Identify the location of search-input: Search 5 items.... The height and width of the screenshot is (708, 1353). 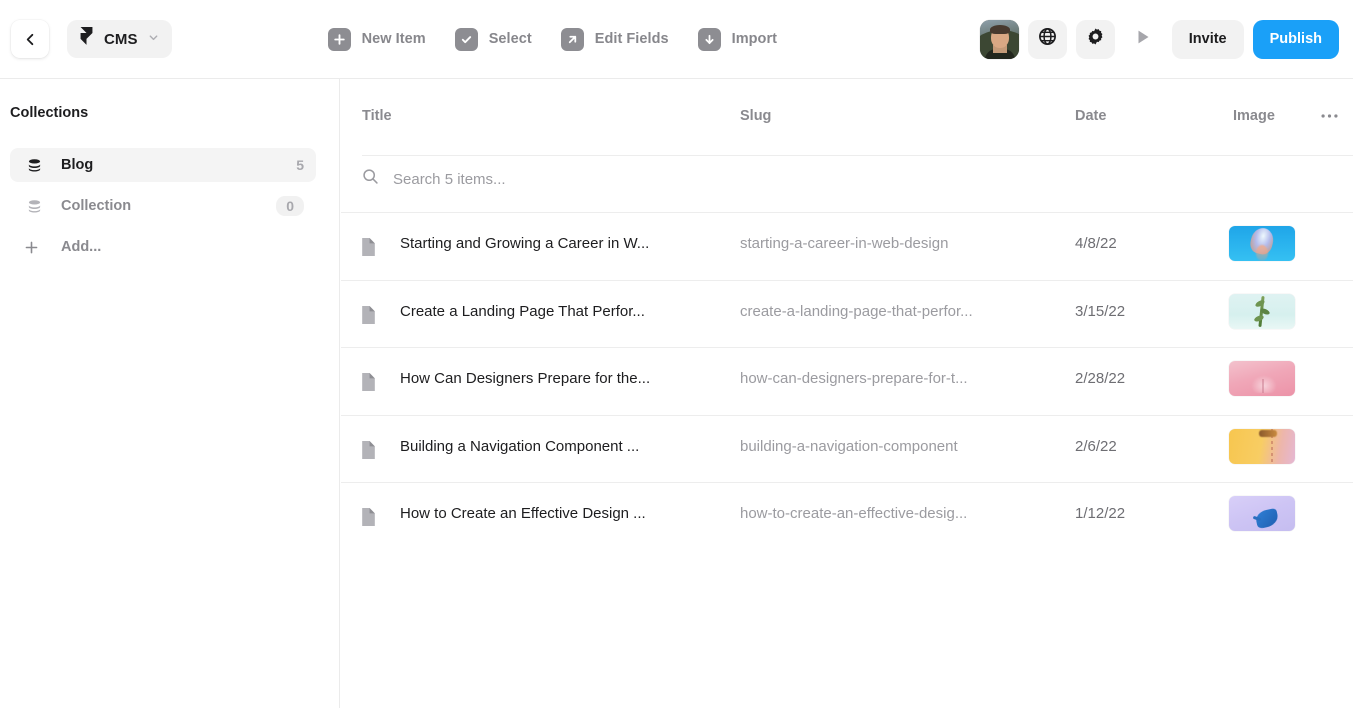
(434, 179).